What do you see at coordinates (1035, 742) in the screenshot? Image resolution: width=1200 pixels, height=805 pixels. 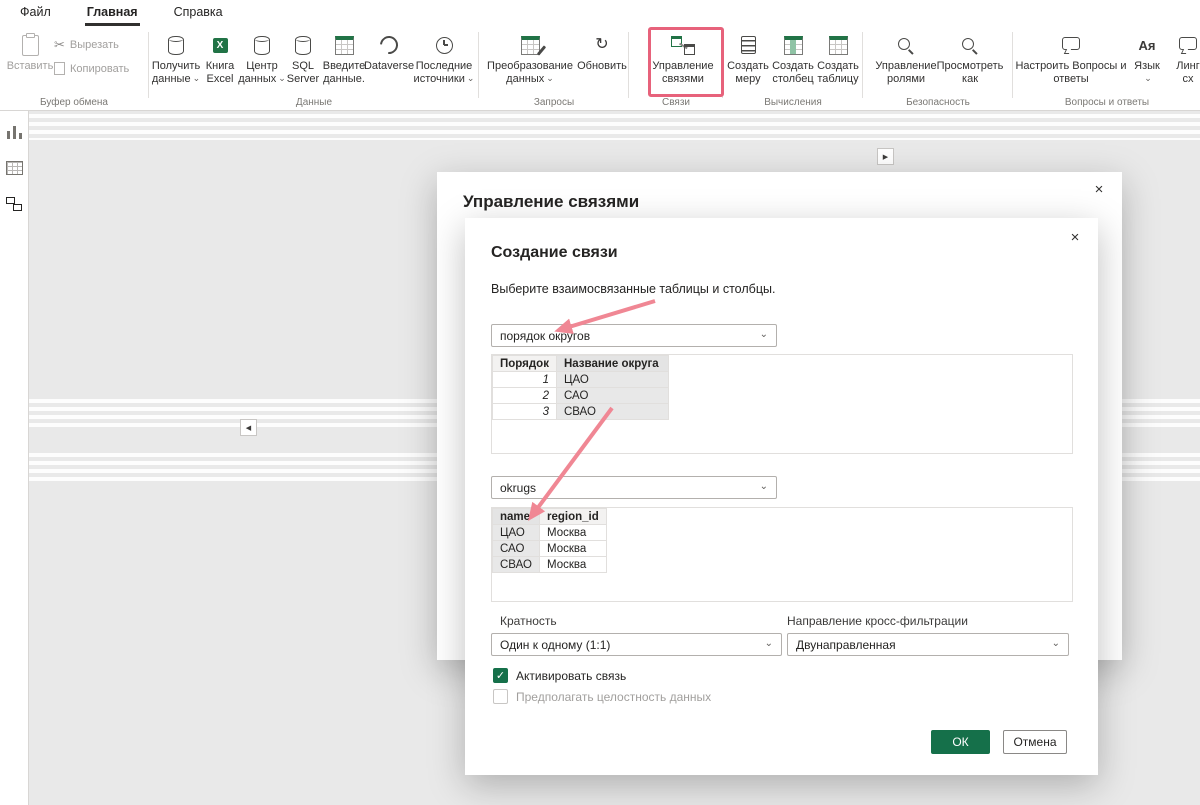 I see `cancel-button: Отмена` at bounding box center [1035, 742].